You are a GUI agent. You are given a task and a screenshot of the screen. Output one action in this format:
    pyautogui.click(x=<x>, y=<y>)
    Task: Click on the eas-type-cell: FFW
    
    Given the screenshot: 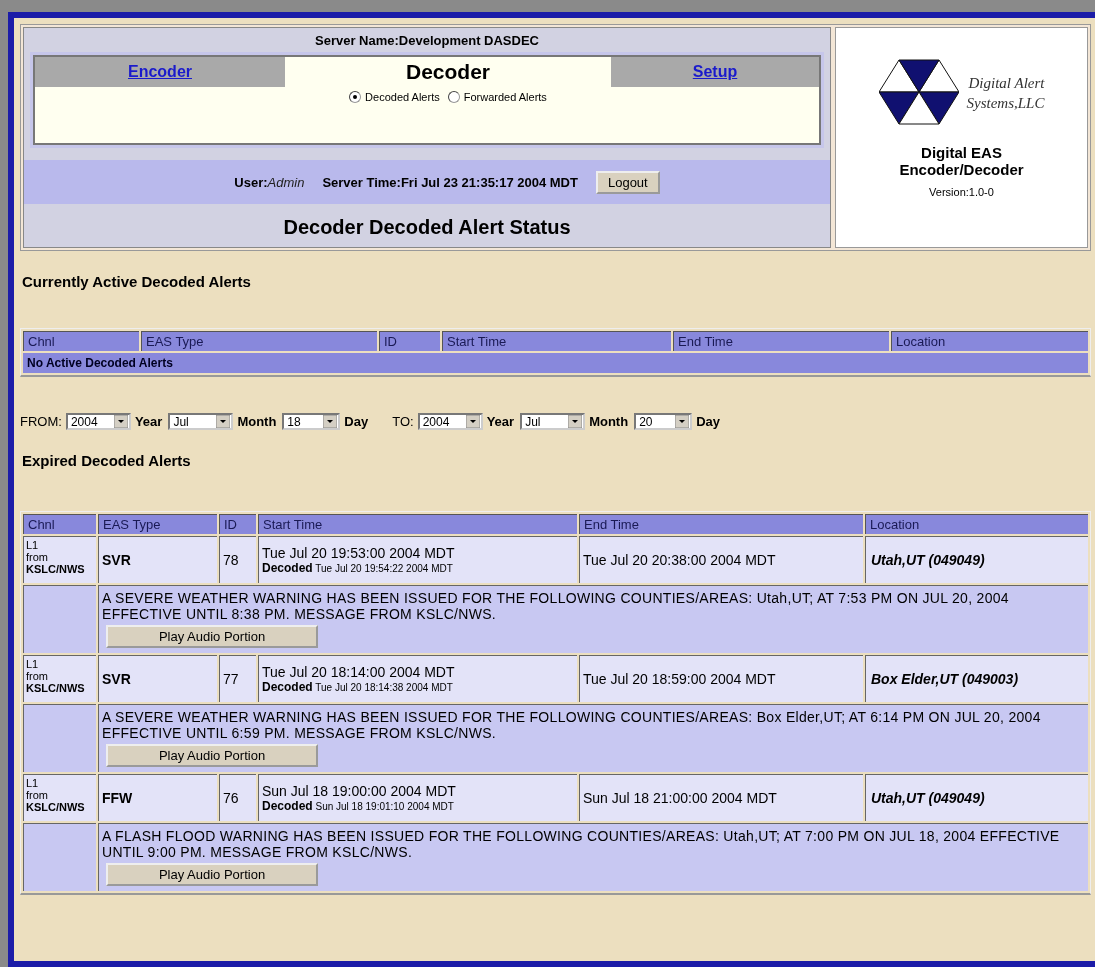 What is the action you would take?
    pyautogui.click(x=157, y=797)
    